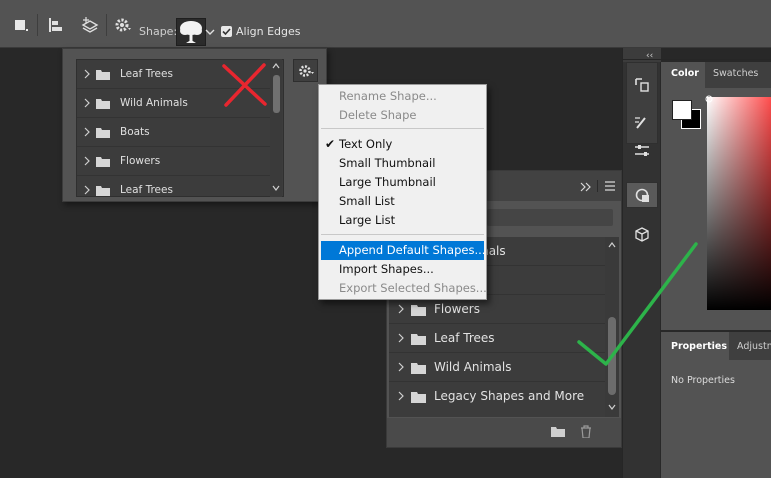 The image size is (771, 478). What do you see at coordinates (586, 431) in the screenshot?
I see `trash-icon` at bounding box center [586, 431].